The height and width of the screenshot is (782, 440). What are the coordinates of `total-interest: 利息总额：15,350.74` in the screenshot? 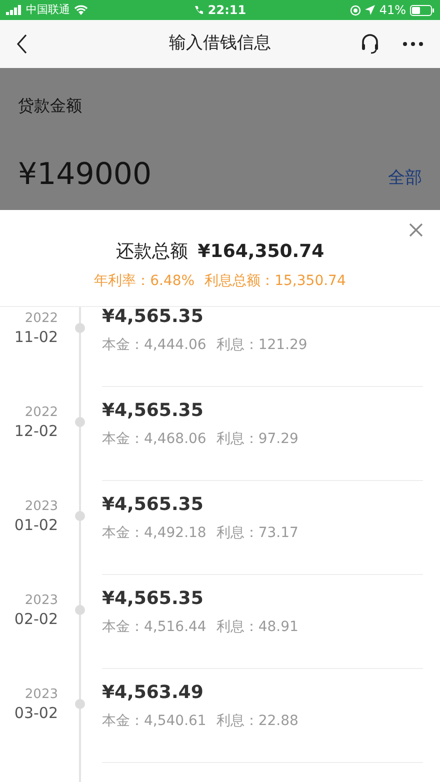 It's located at (275, 281).